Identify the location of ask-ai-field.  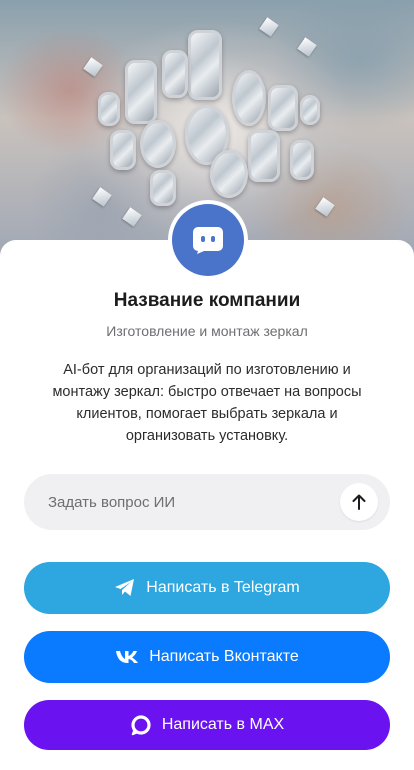
(207, 502).